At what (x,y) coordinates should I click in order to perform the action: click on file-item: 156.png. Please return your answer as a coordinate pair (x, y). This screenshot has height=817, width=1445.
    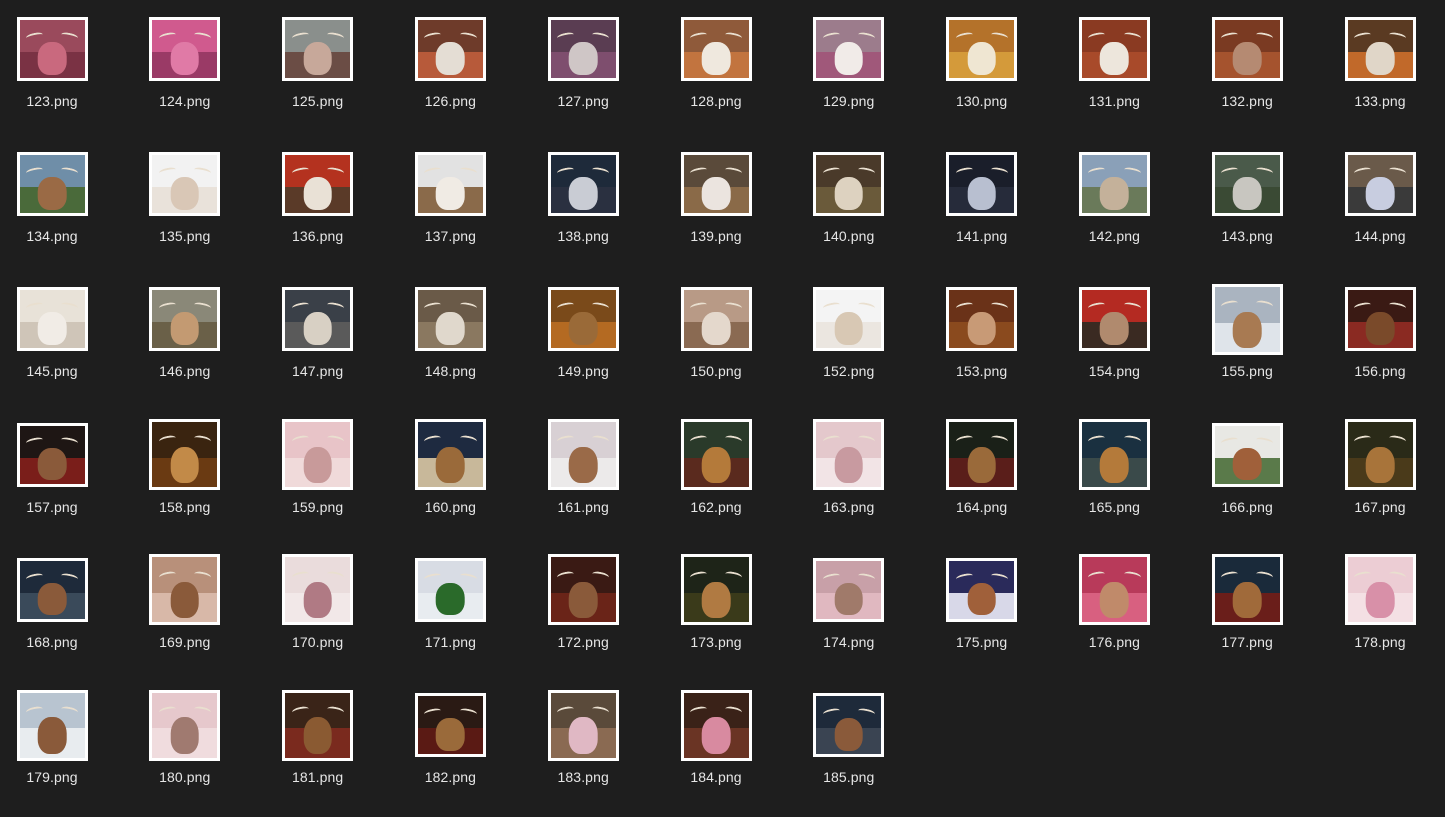
    Looking at the image, I should click on (1380, 343).